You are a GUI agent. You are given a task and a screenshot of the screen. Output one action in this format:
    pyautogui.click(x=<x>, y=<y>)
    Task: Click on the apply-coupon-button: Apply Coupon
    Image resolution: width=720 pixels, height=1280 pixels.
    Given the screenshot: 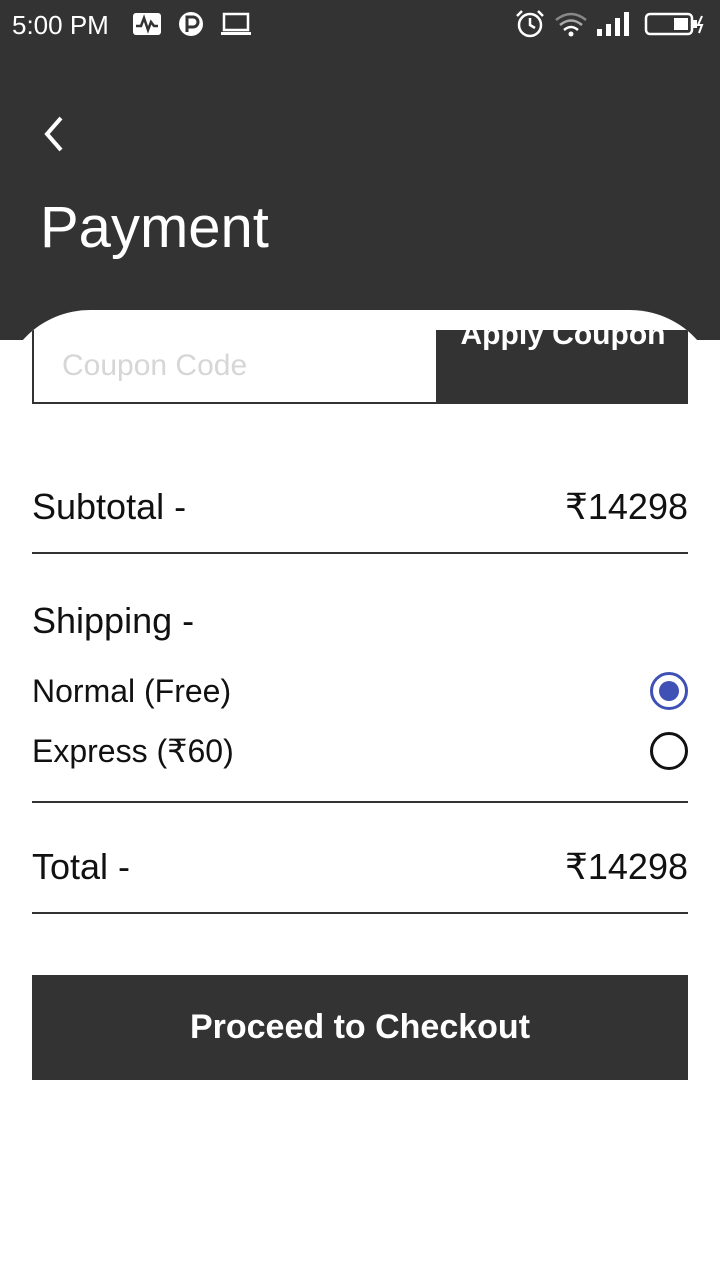 What is the action you would take?
    pyautogui.click(x=563, y=362)
    